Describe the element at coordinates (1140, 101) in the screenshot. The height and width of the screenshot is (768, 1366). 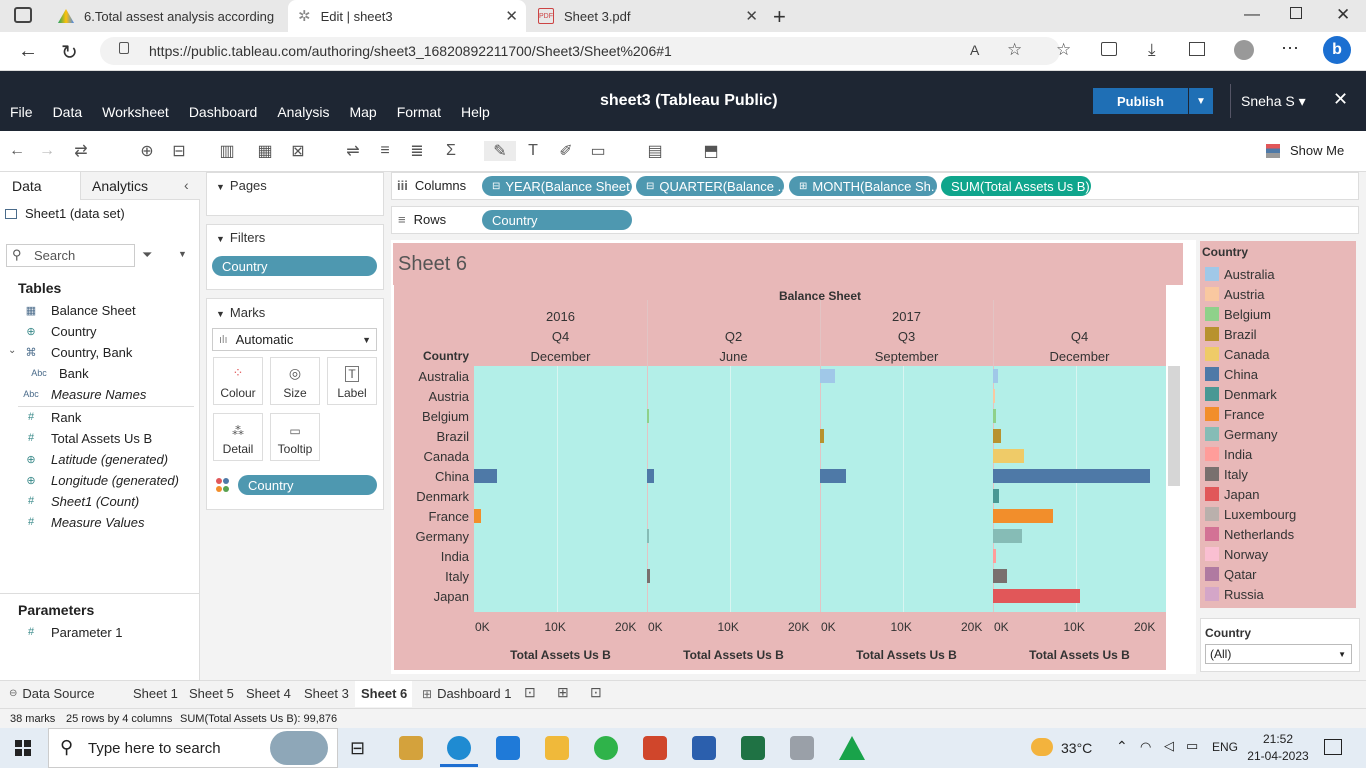
I see `publish-button: Publish` at that location.